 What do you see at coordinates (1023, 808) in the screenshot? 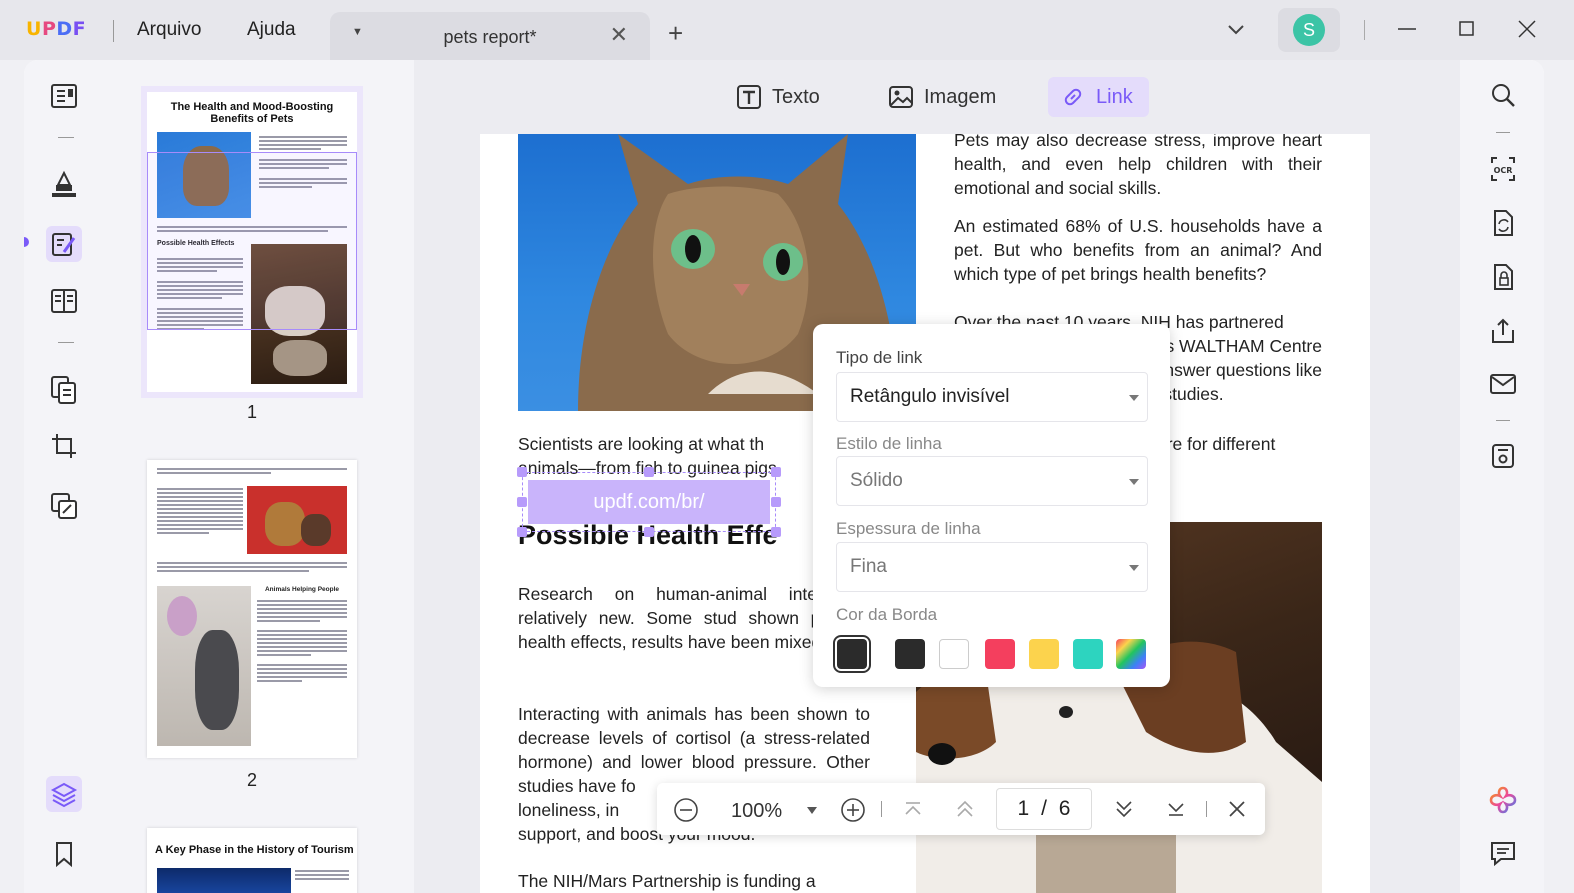
I see `current-page: 1` at bounding box center [1023, 808].